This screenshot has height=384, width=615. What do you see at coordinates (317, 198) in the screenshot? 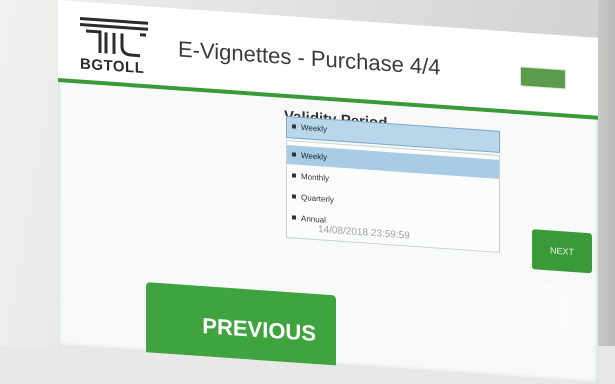
I see `option-label: Quarterly` at bounding box center [317, 198].